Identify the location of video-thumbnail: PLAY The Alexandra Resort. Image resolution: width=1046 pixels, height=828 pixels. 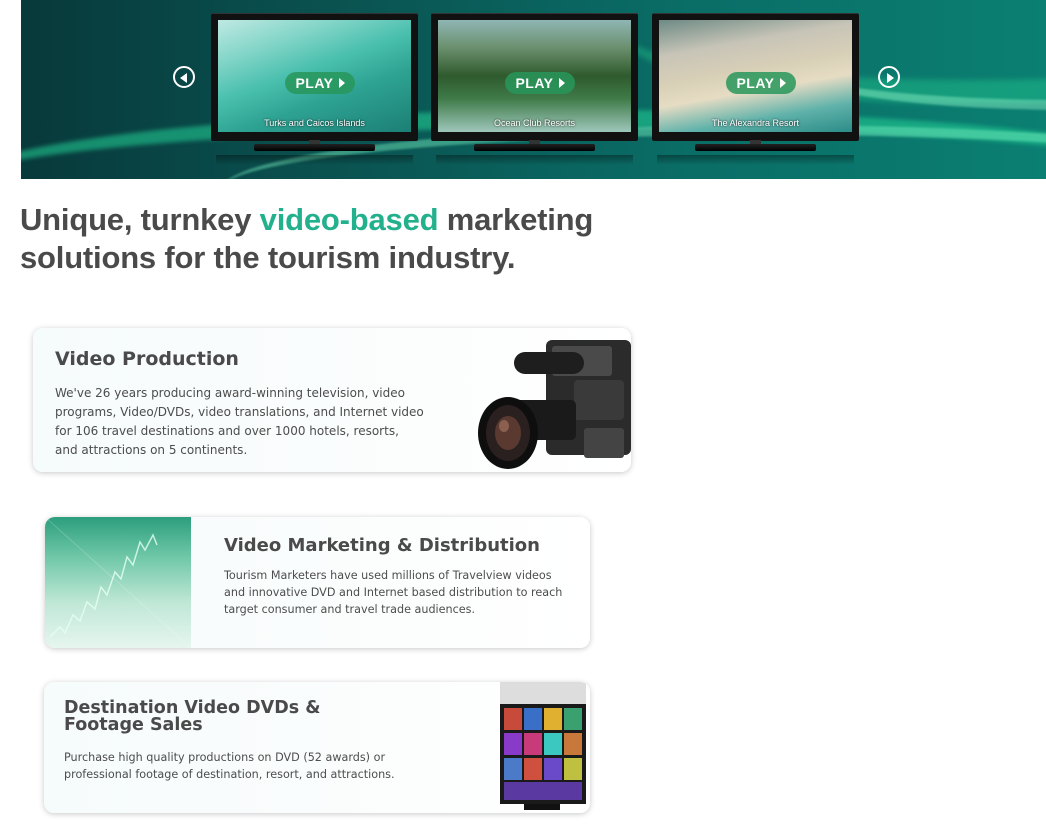
(755, 76).